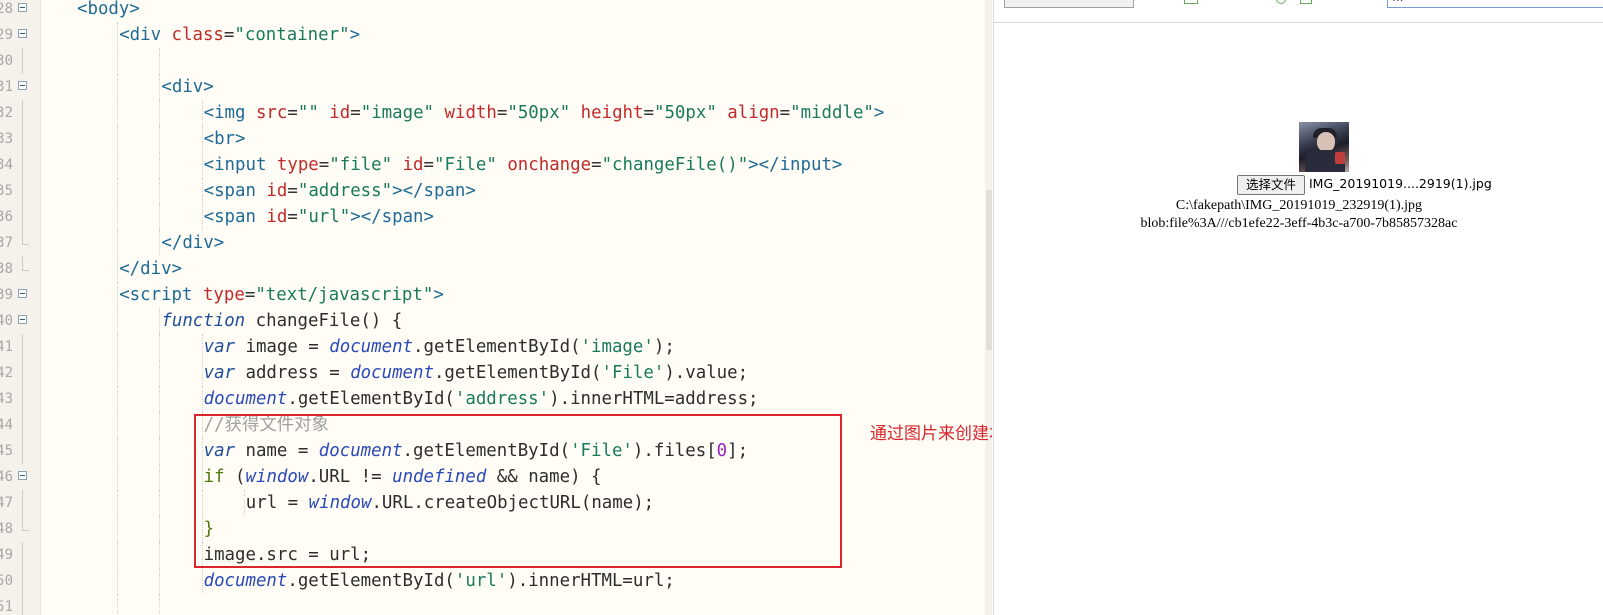  I want to click on code-token: "50px", so click(685, 113).